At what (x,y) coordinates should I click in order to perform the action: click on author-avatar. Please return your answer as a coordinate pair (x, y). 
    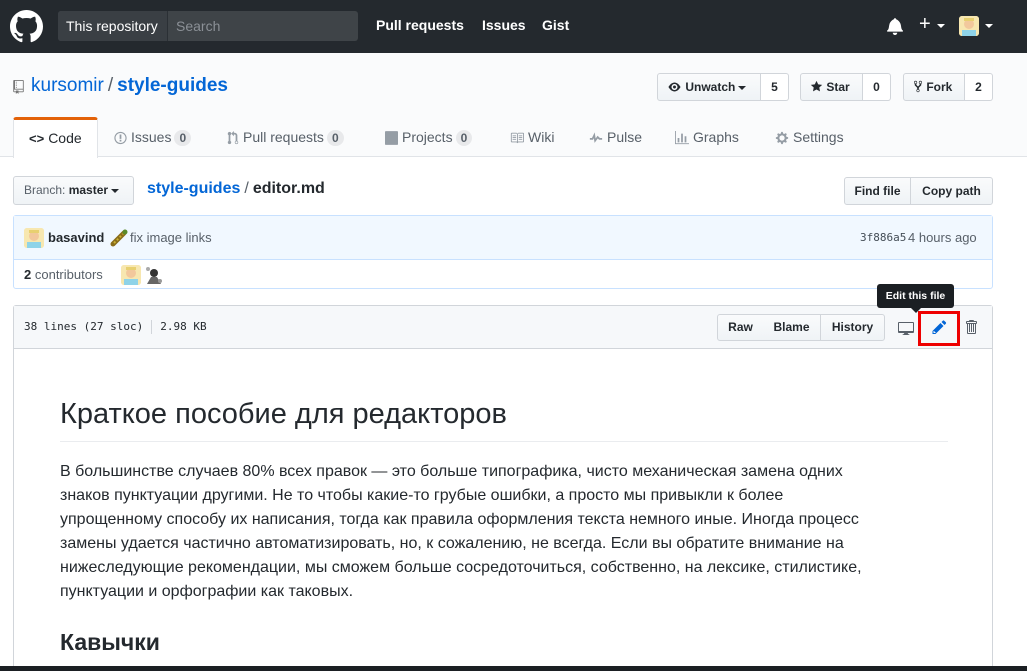
    Looking at the image, I should click on (34, 238).